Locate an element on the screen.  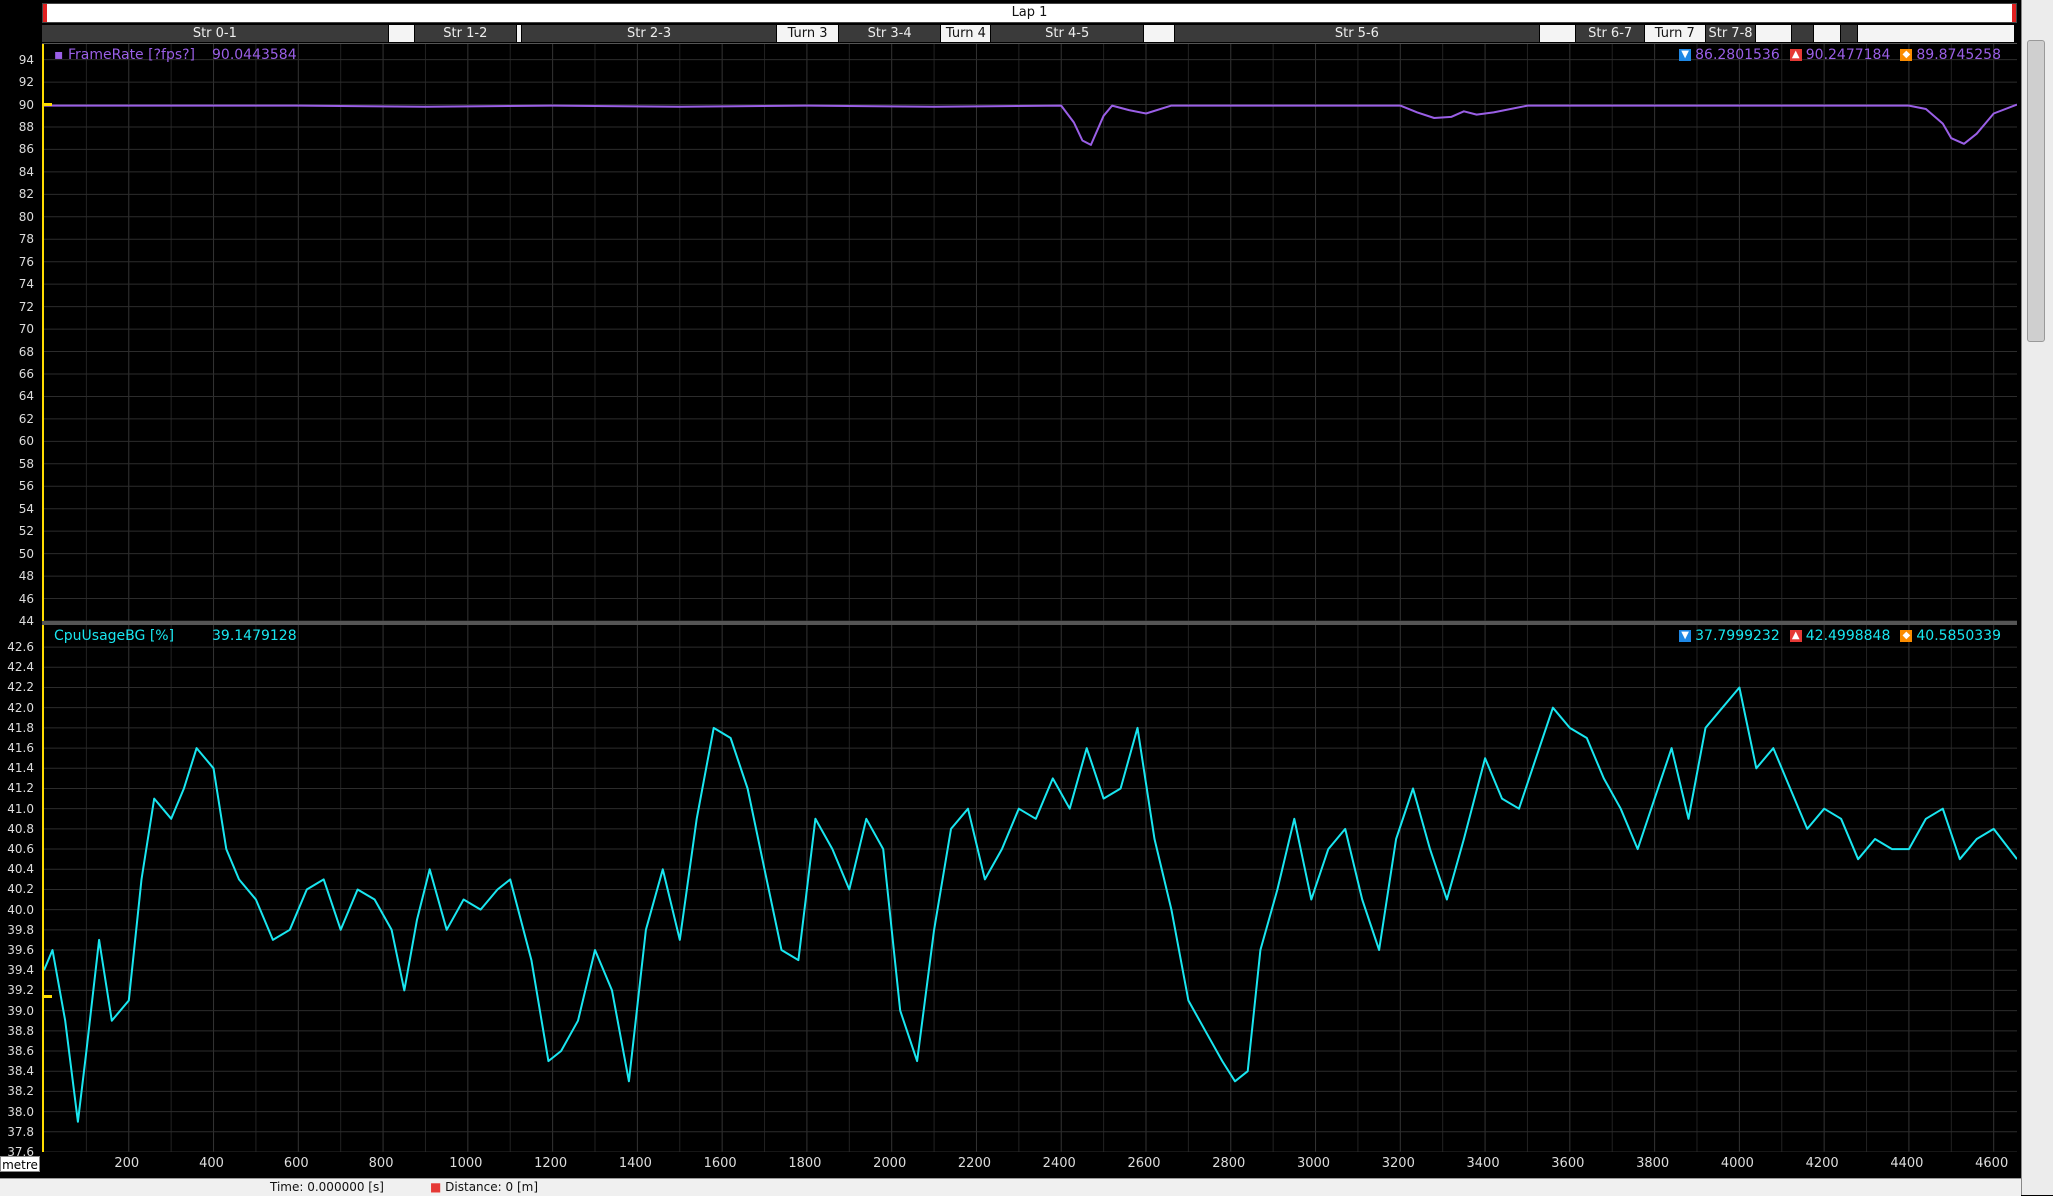
y-tick-label: 54 is located at coordinates (26, 508).